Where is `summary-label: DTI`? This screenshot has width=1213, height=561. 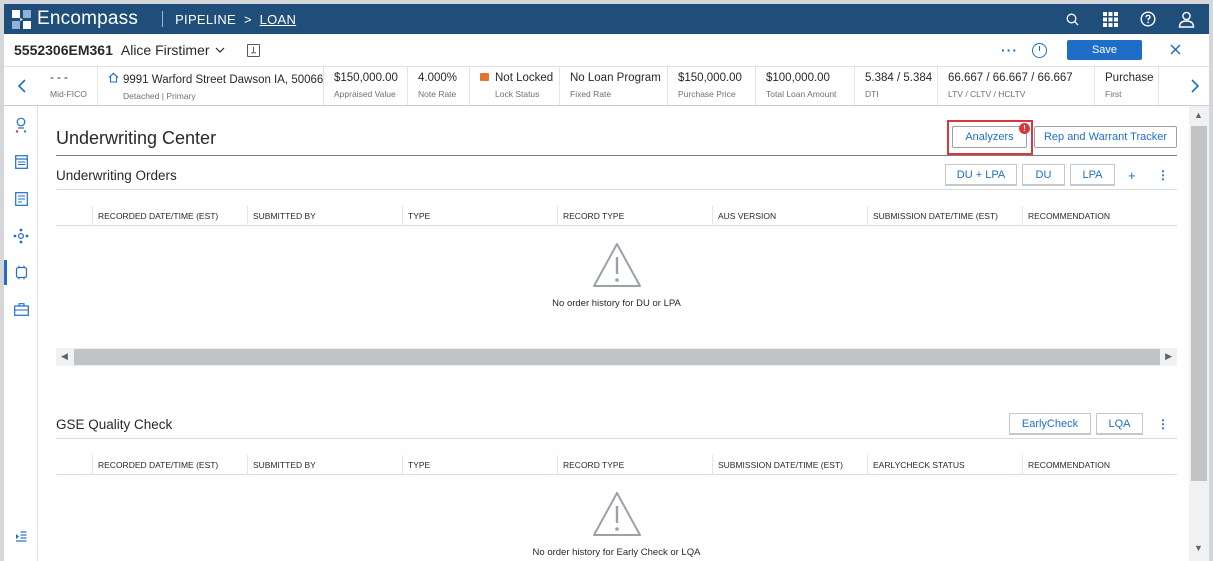
summary-label: DTI is located at coordinates (872, 94).